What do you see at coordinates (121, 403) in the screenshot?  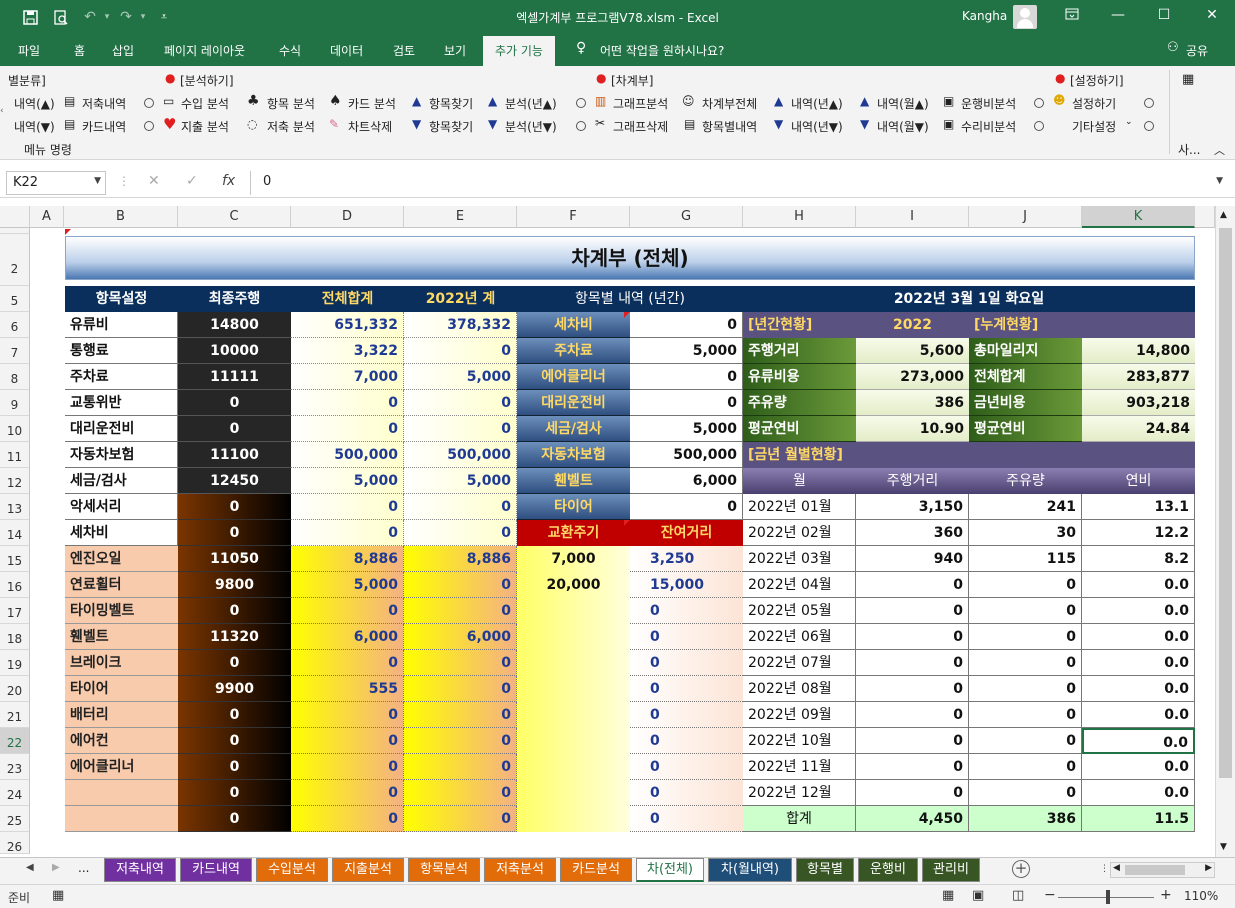 I see `item-name: 교통위반` at bounding box center [121, 403].